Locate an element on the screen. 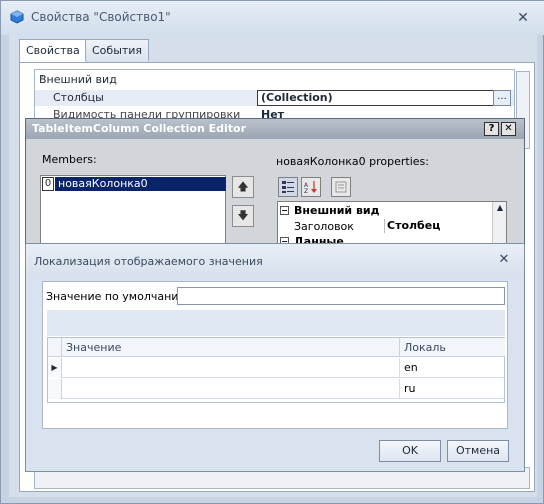 This screenshot has width=544, height=504. localization-title: Локализация отображаемого значения is located at coordinates (148, 261).